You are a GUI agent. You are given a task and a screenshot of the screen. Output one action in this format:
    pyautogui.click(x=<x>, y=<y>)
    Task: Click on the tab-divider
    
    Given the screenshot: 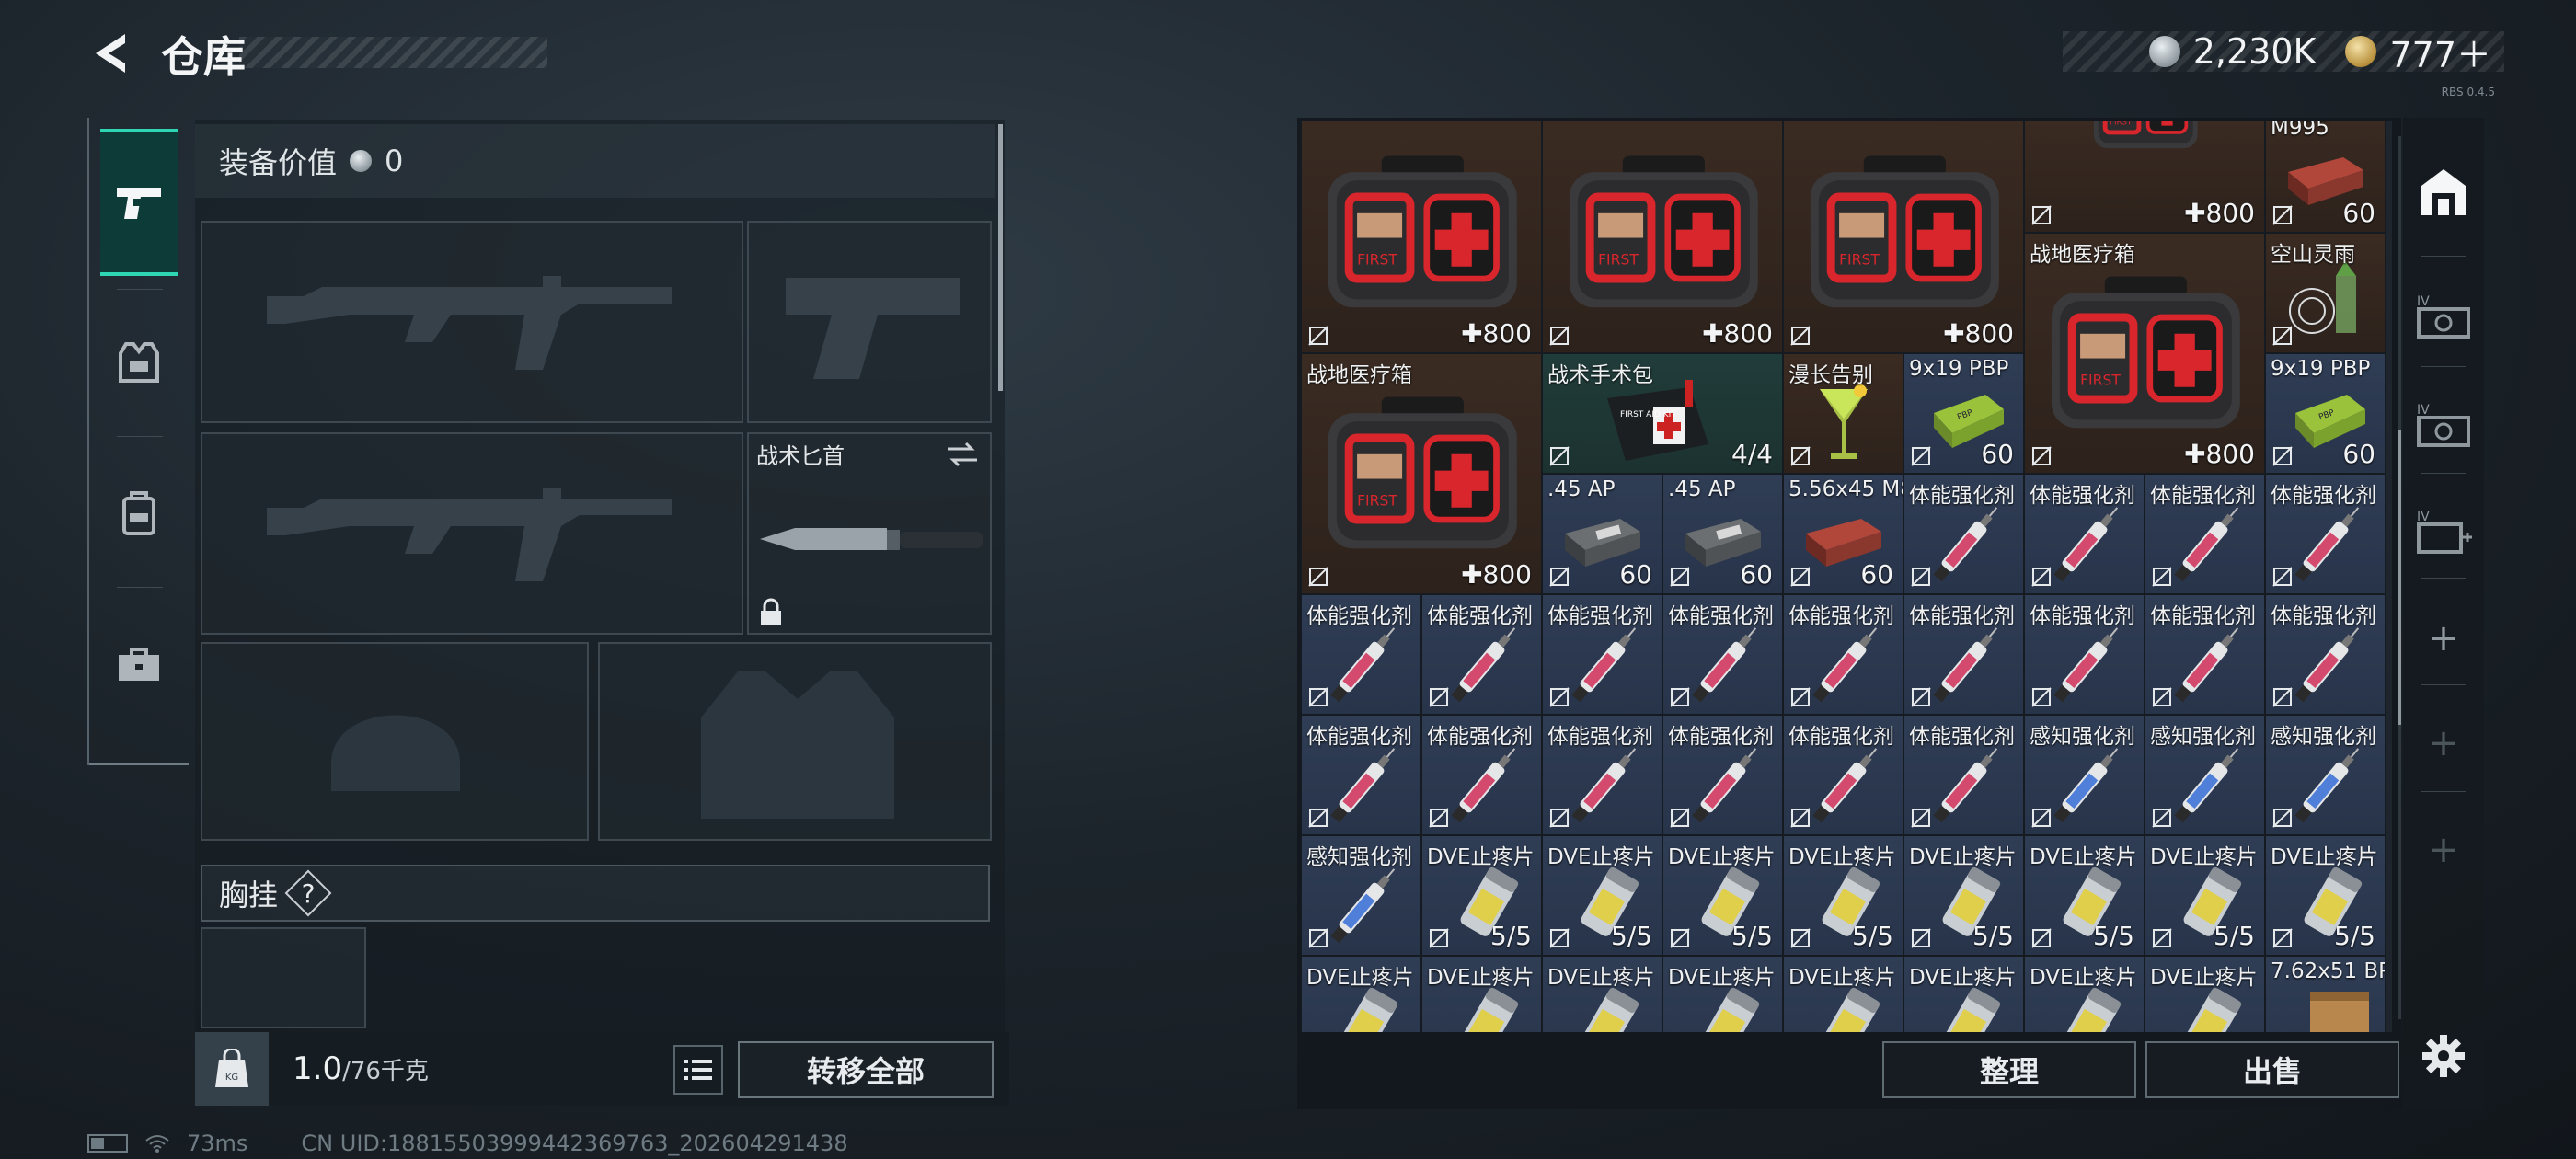 What is the action you would take?
    pyautogui.click(x=2443, y=791)
    